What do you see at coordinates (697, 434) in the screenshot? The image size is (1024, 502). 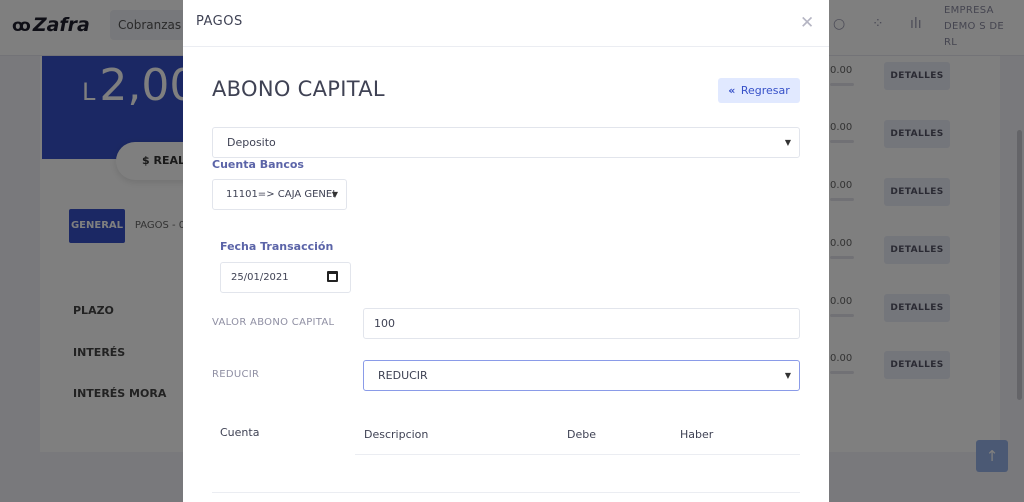 I see `table-header-haber: Haber` at bounding box center [697, 434].